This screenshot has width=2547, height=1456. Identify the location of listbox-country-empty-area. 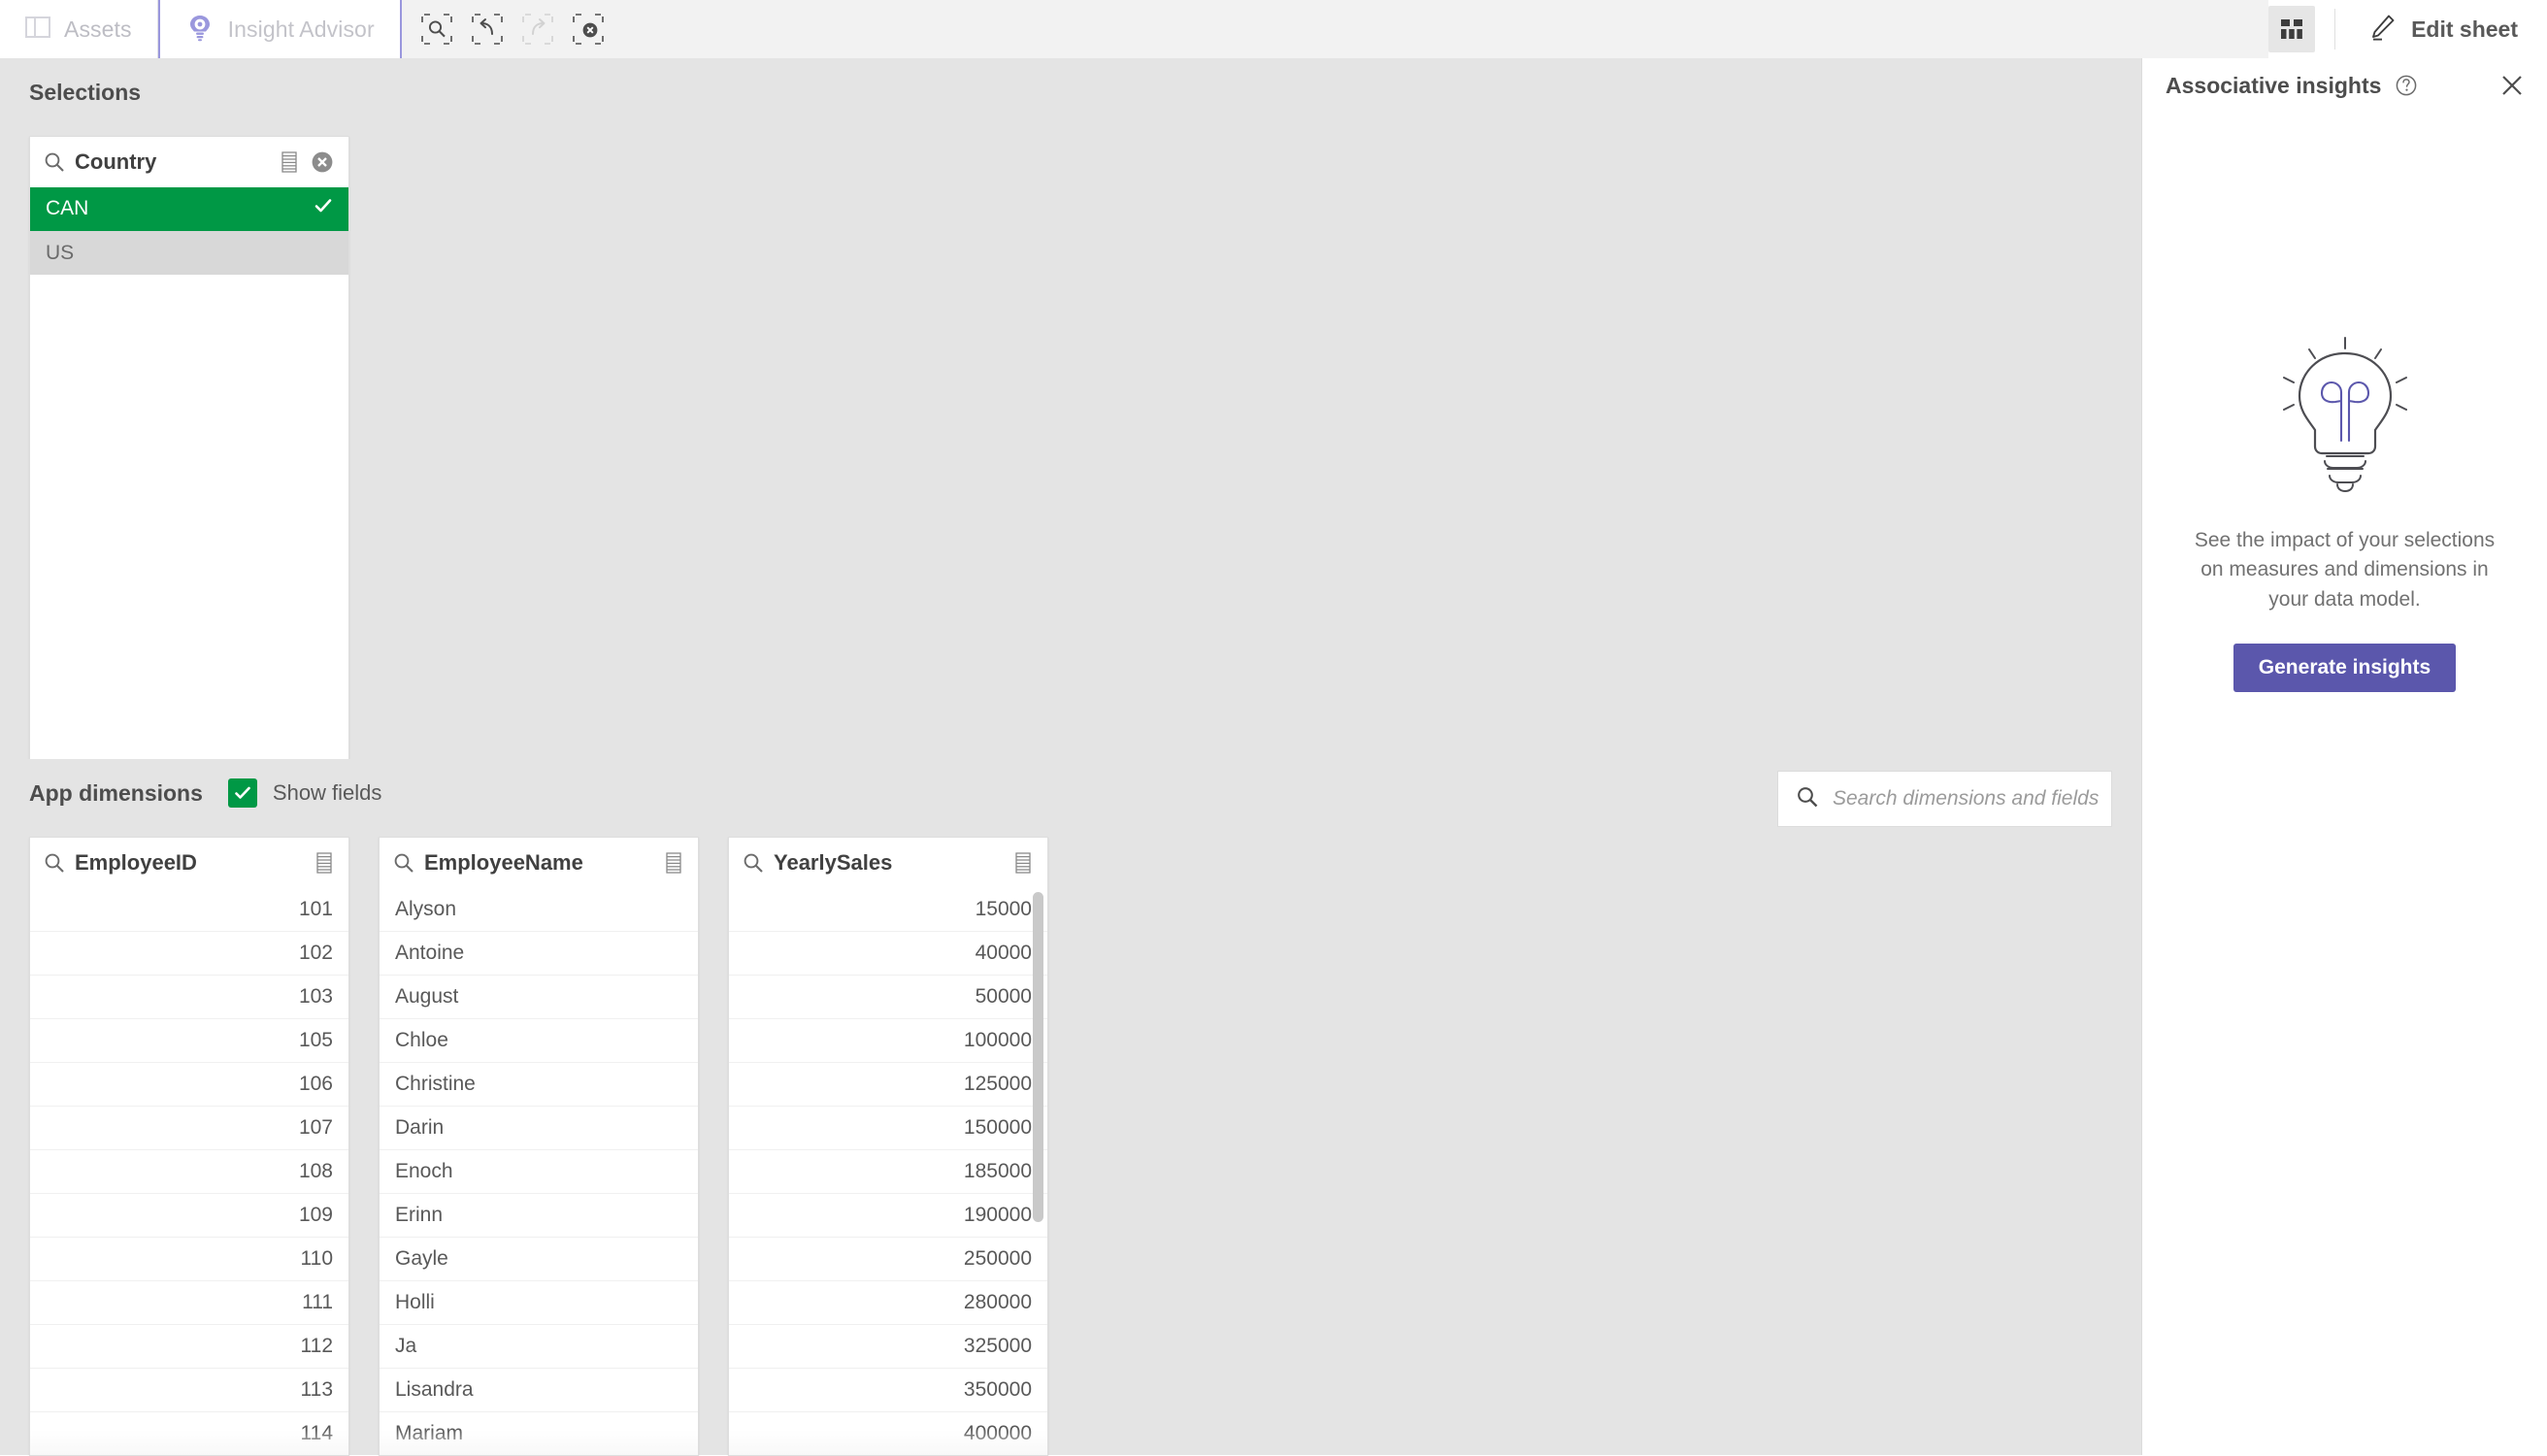
(189, 539).